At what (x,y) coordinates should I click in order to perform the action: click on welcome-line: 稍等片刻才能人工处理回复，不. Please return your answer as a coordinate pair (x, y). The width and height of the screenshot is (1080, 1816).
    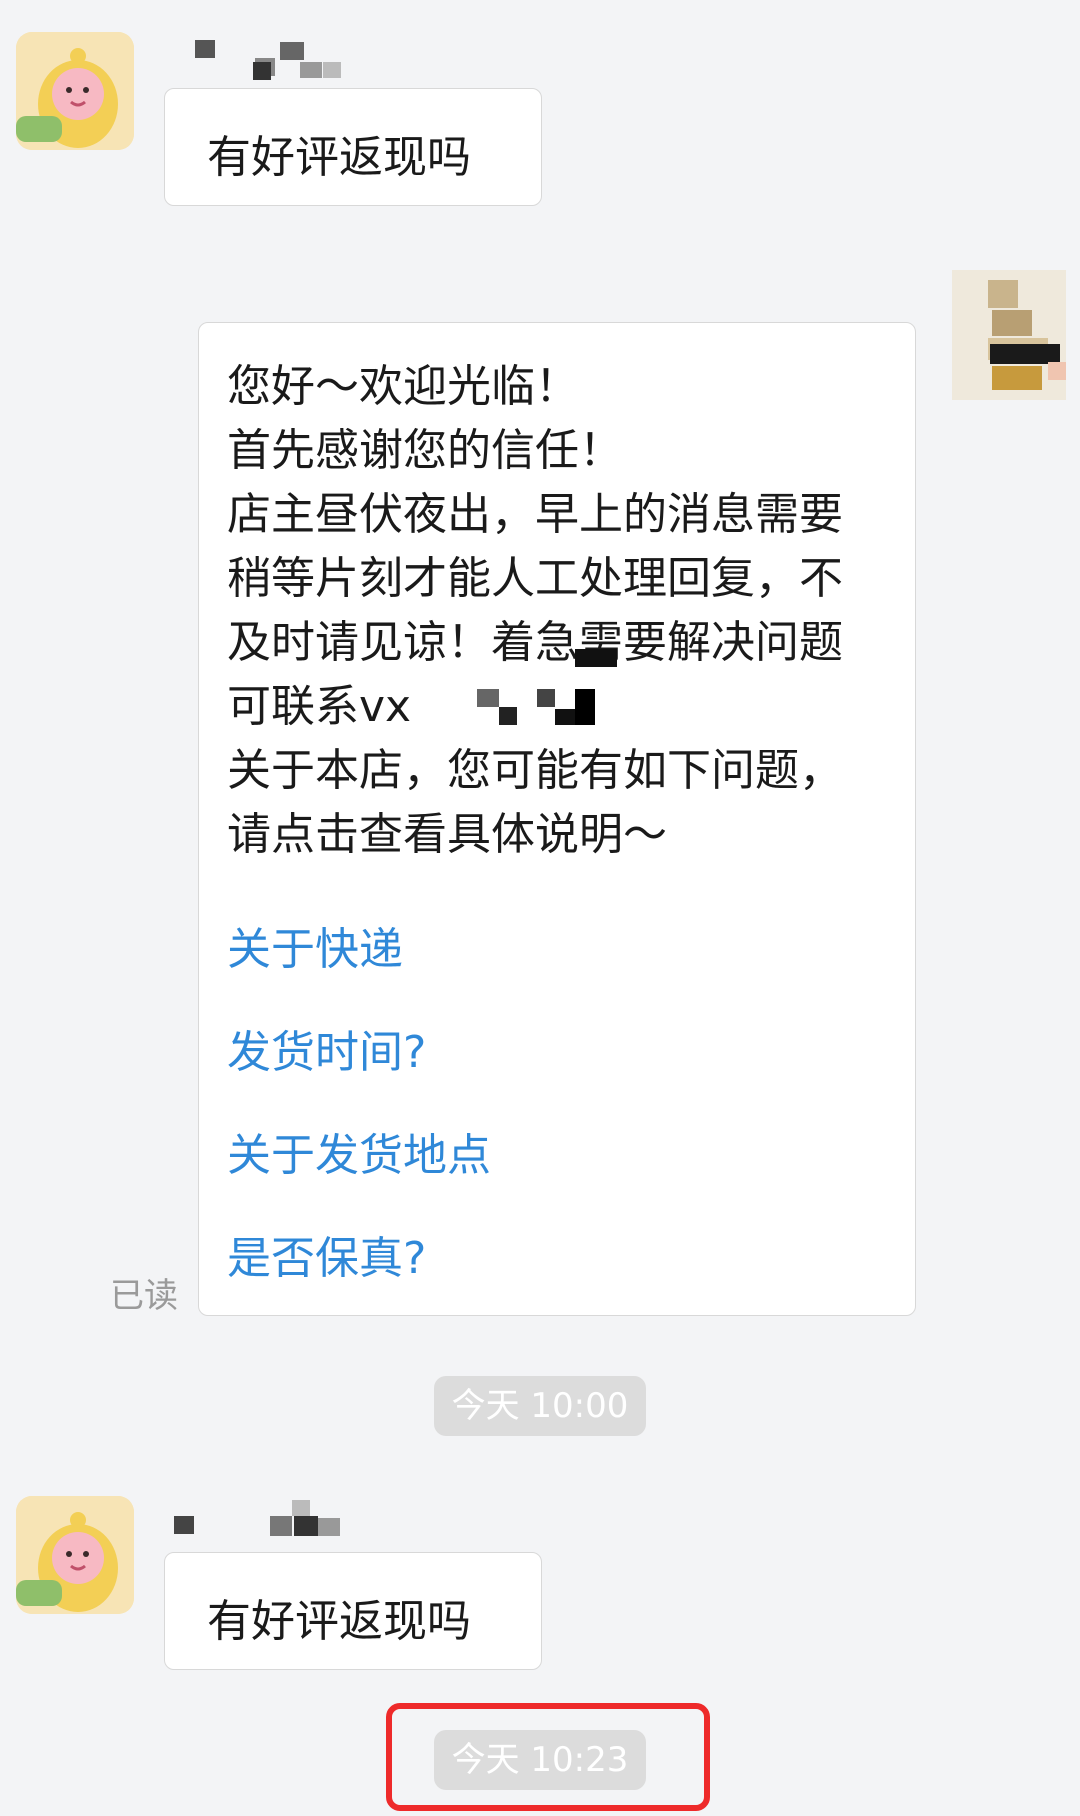
    Looking at the image, I should click on (535, 578).